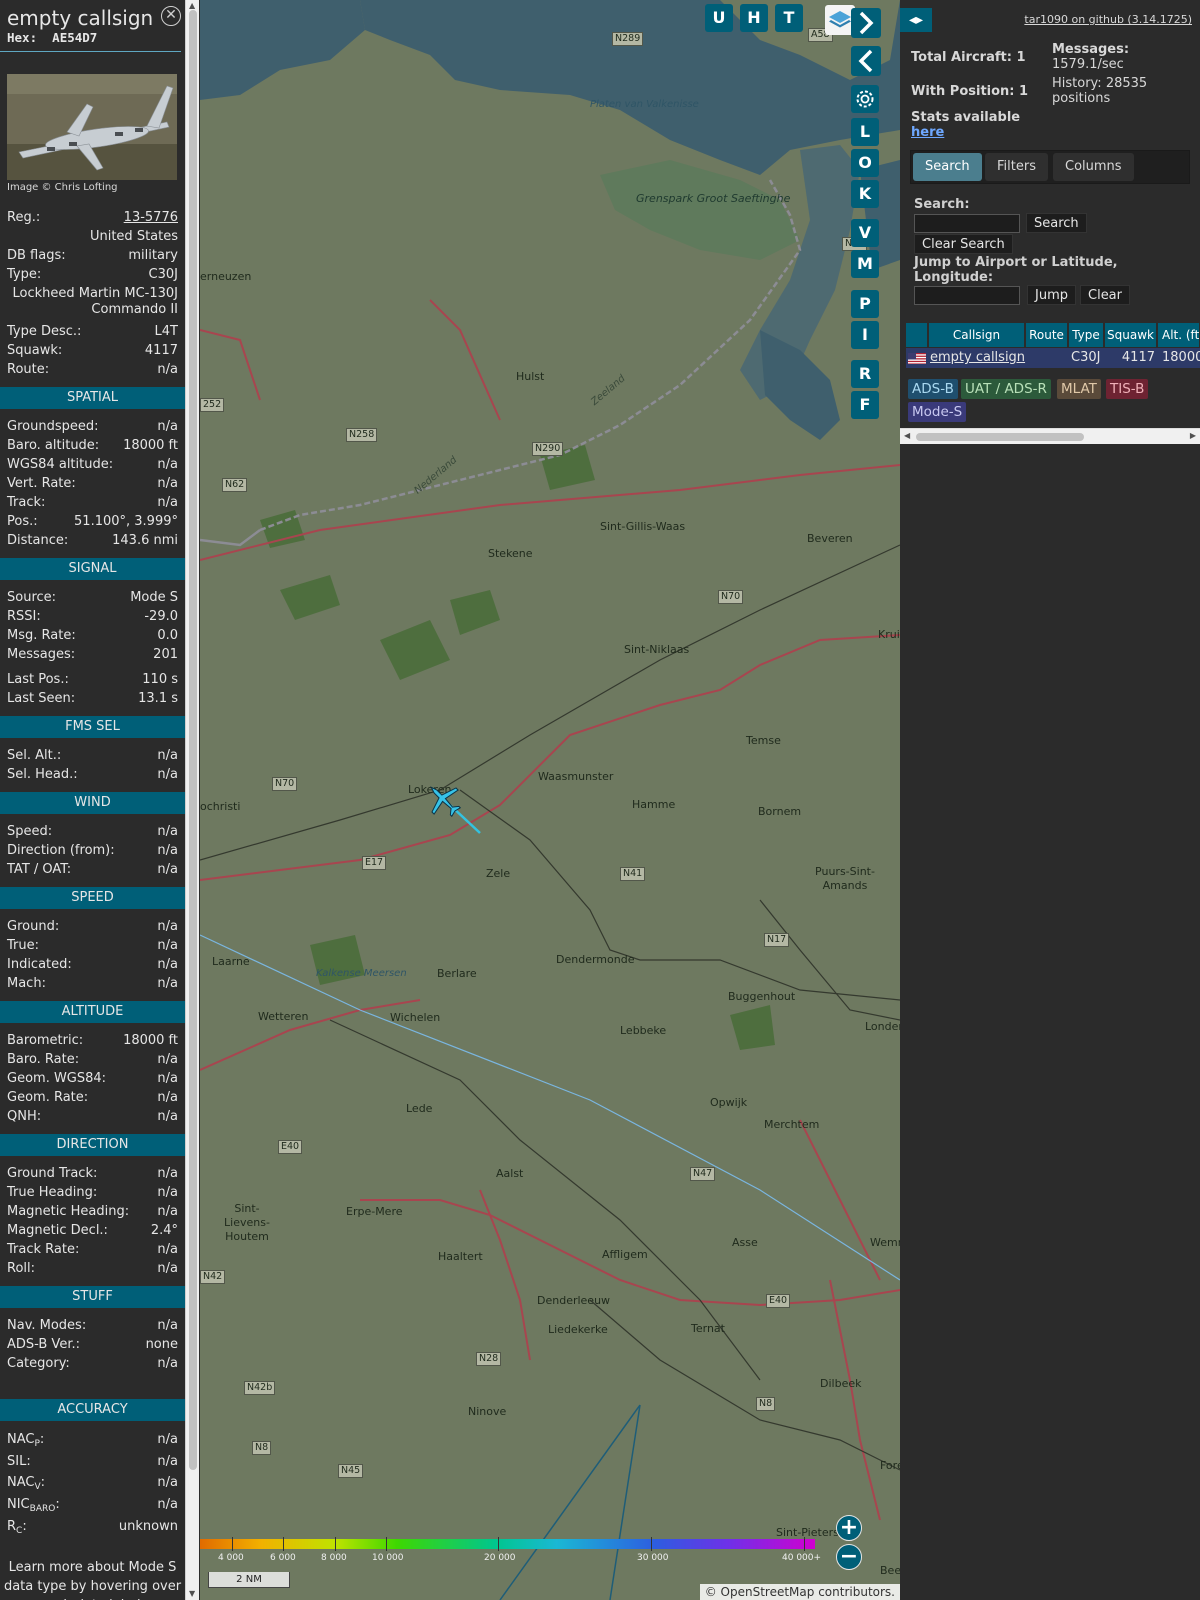 This screenshot has width=1200, height=1600. Describe the element at coordinates (290, 1147) in the screenshot. I see `road-label: E40` at that location.